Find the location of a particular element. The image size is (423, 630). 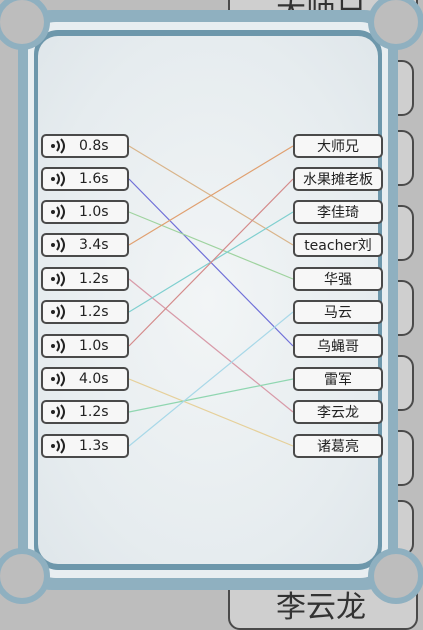

audio-clip-button: 1.6s is located at coordinates (85, 179).